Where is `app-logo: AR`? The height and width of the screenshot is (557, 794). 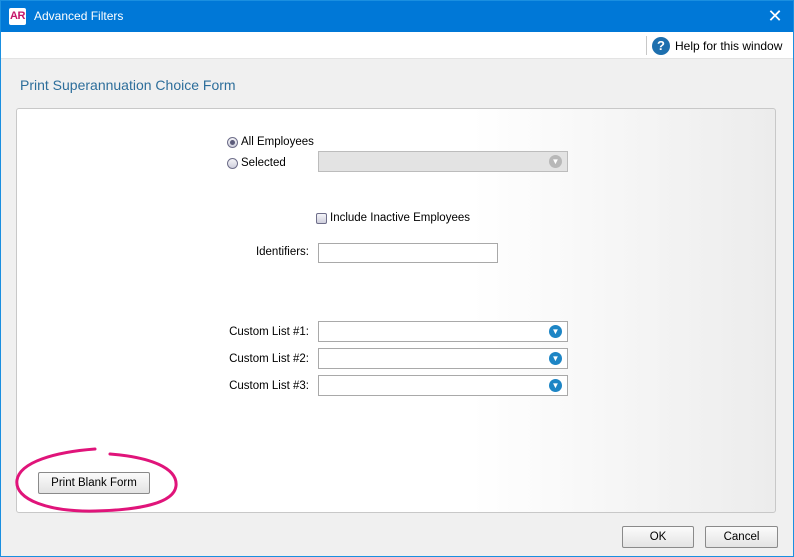
app-logo: AR is located at coordinates (17, 16).